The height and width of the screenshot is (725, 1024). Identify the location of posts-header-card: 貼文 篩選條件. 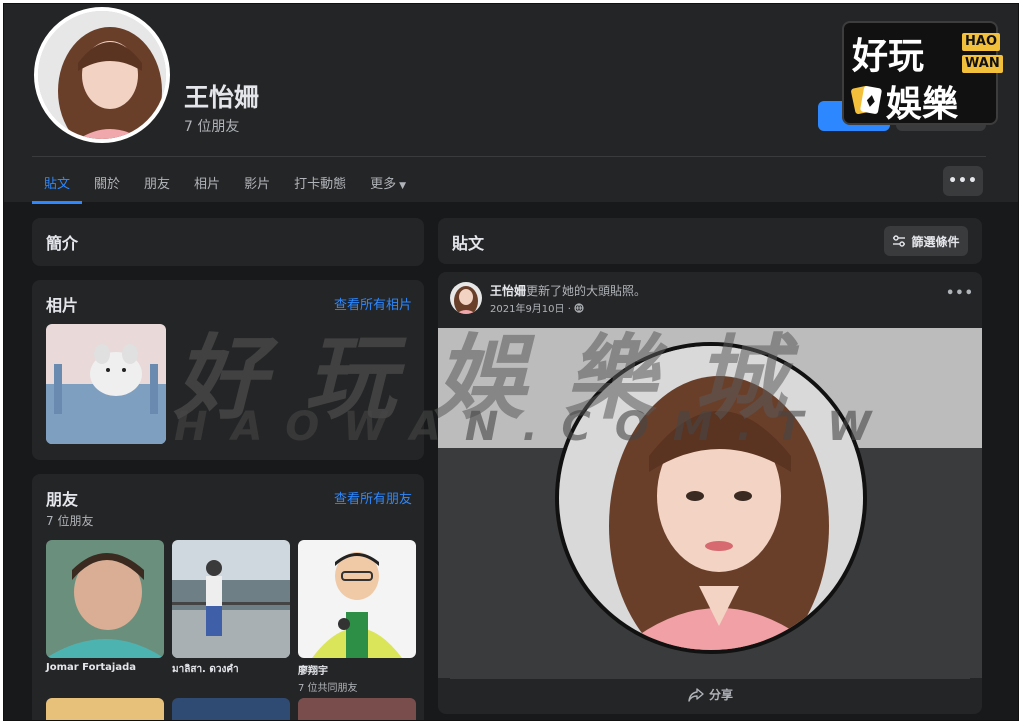
(710, 241).